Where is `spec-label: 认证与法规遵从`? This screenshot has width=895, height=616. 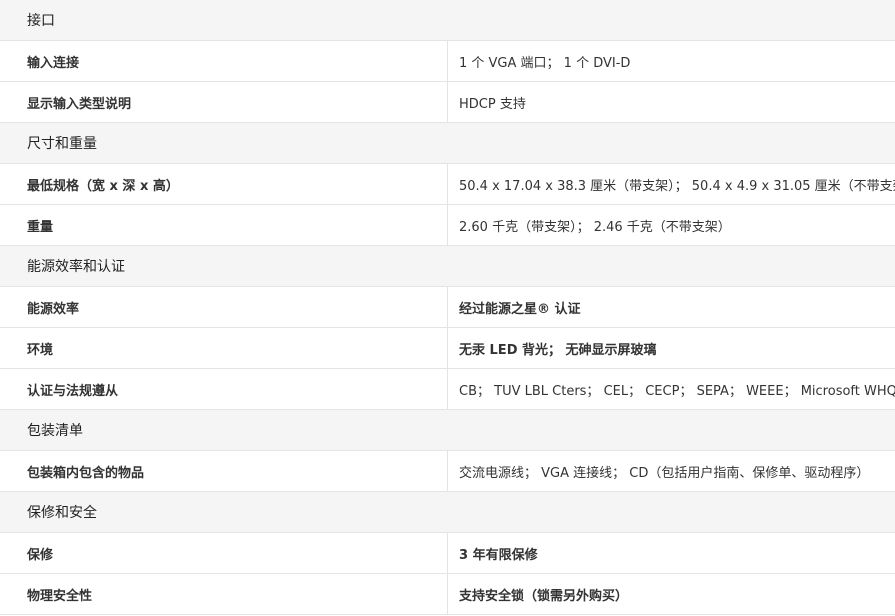
spec-label: 认证与法规遵从 is located at coordinates (224, 389).